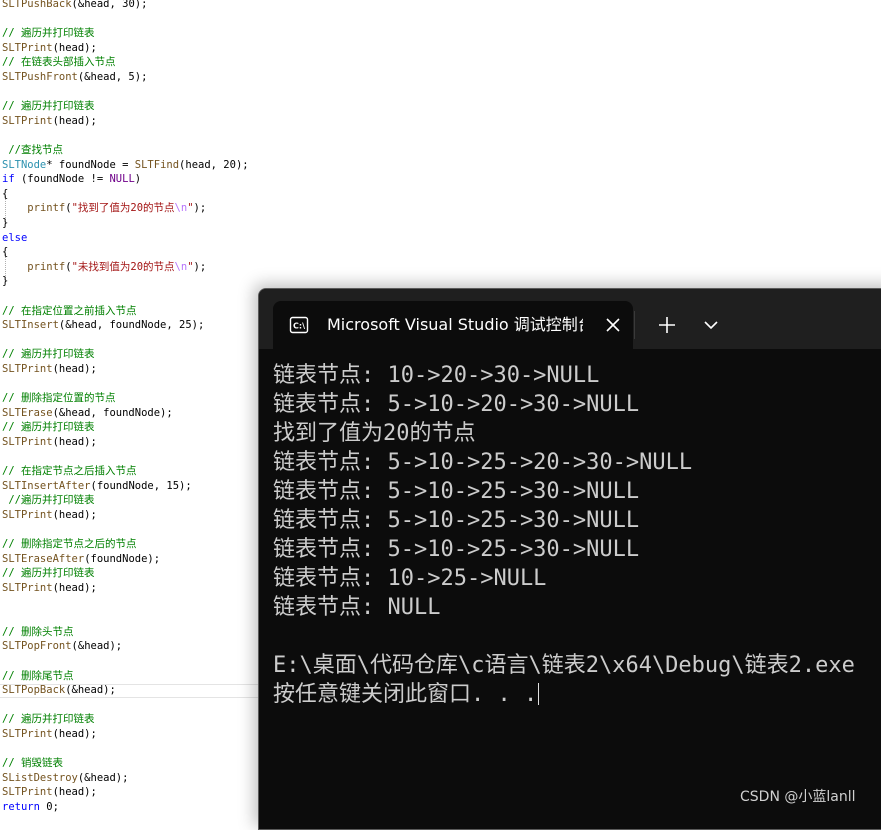  I want to click on close-icon, so click(613, 325).